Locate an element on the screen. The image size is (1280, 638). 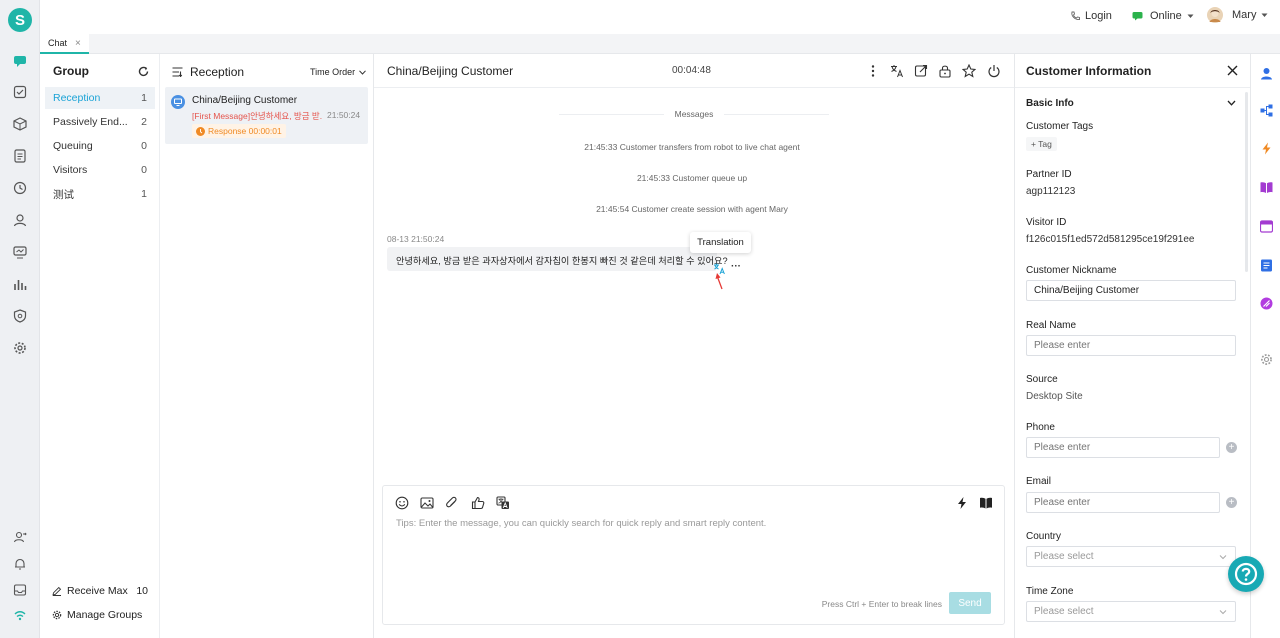
add-phone-icon: + is located at coordinates (1231, 447).